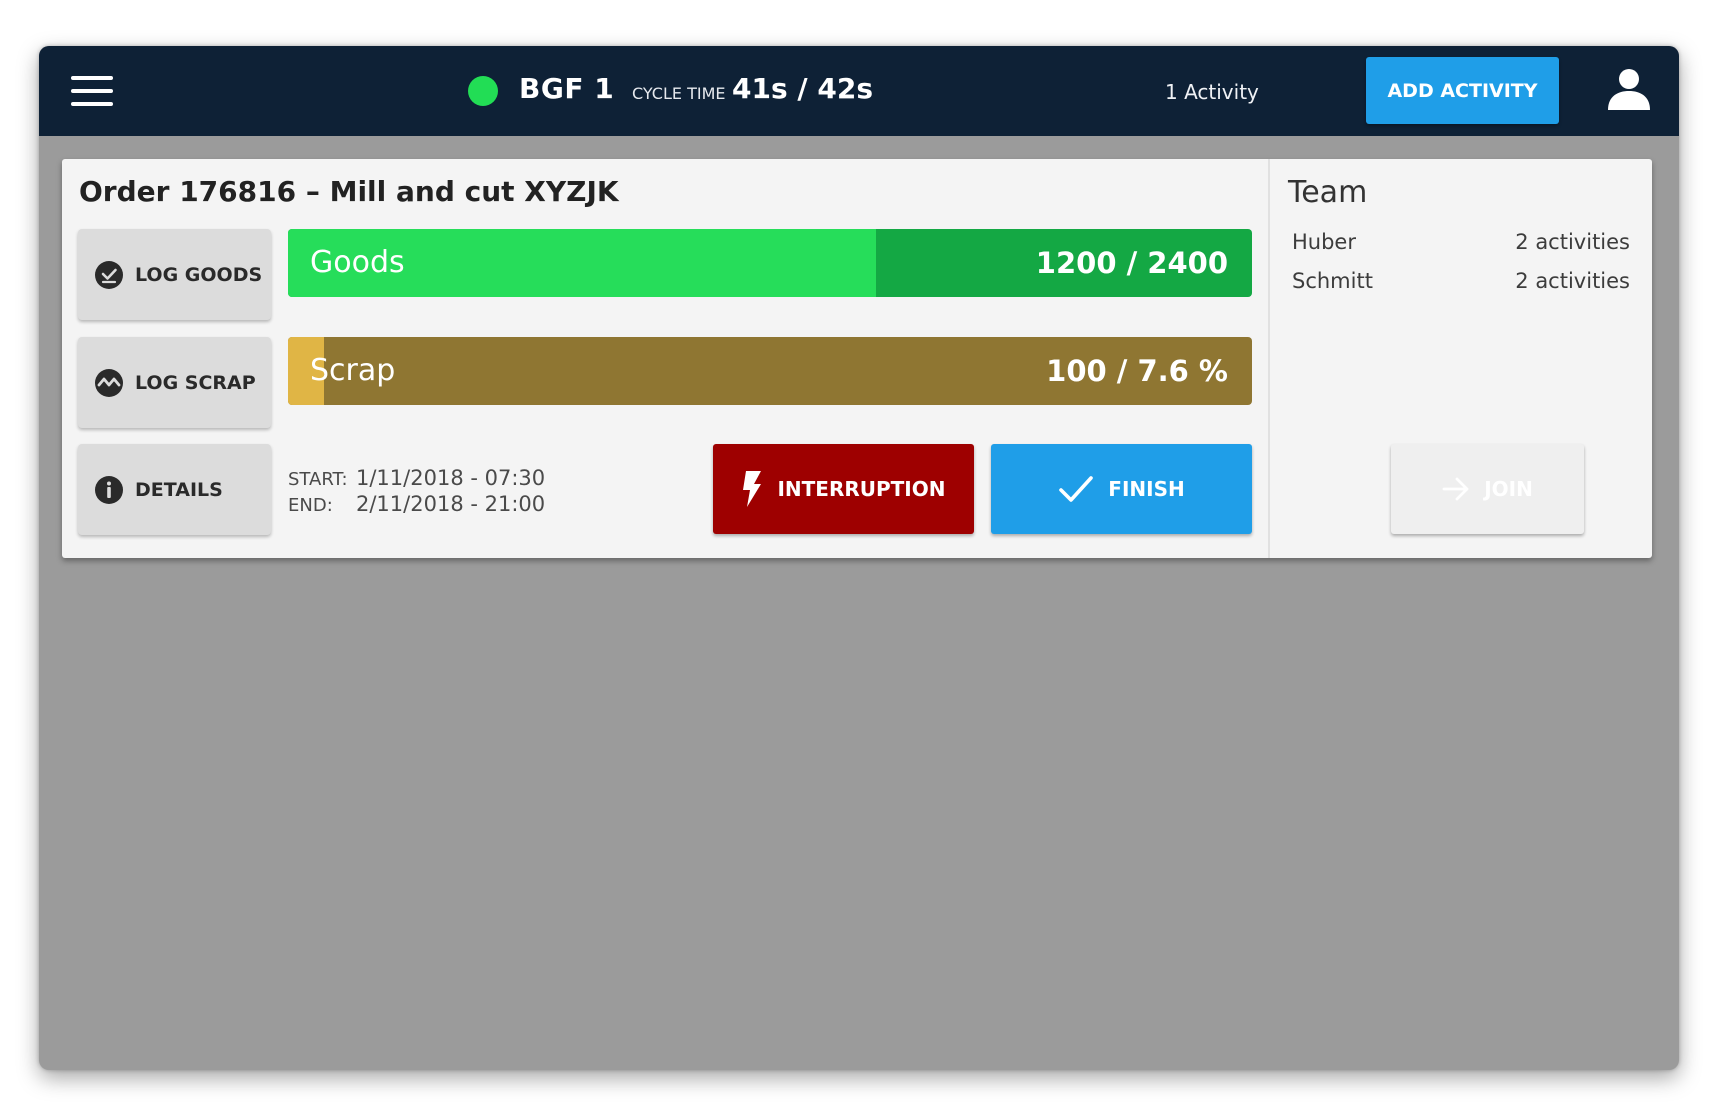  What do you see at coordinates (1324, 242) in the screenshot?
I see `team-member-name: Huber` at bounding box center [1324, 242].